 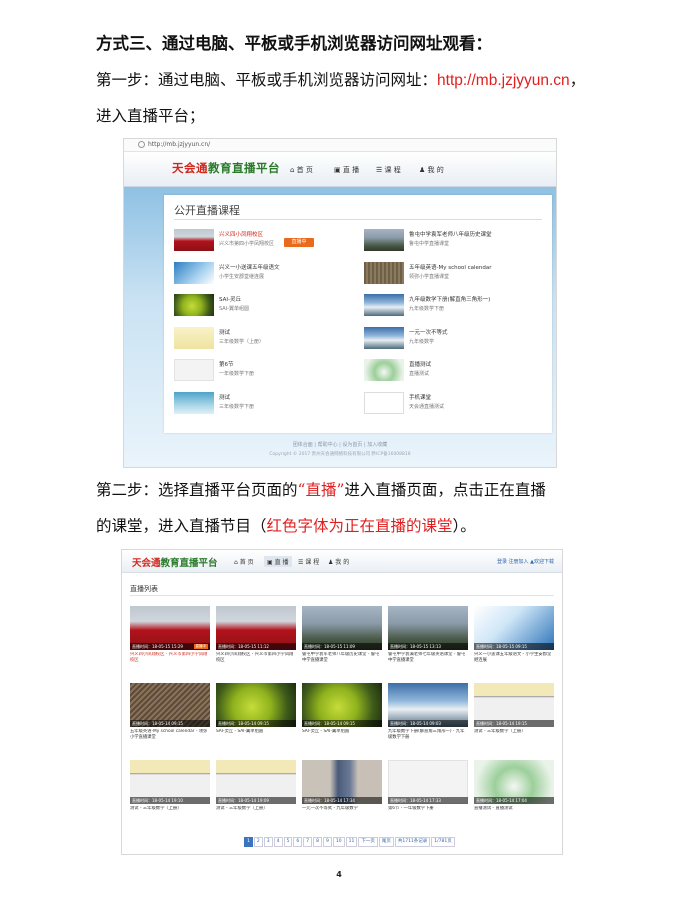 What do you see at coordinates (431, 170) in the screenshot?
I see `nav-mine: ♟ 我 的` at bounding box center [431, 170].